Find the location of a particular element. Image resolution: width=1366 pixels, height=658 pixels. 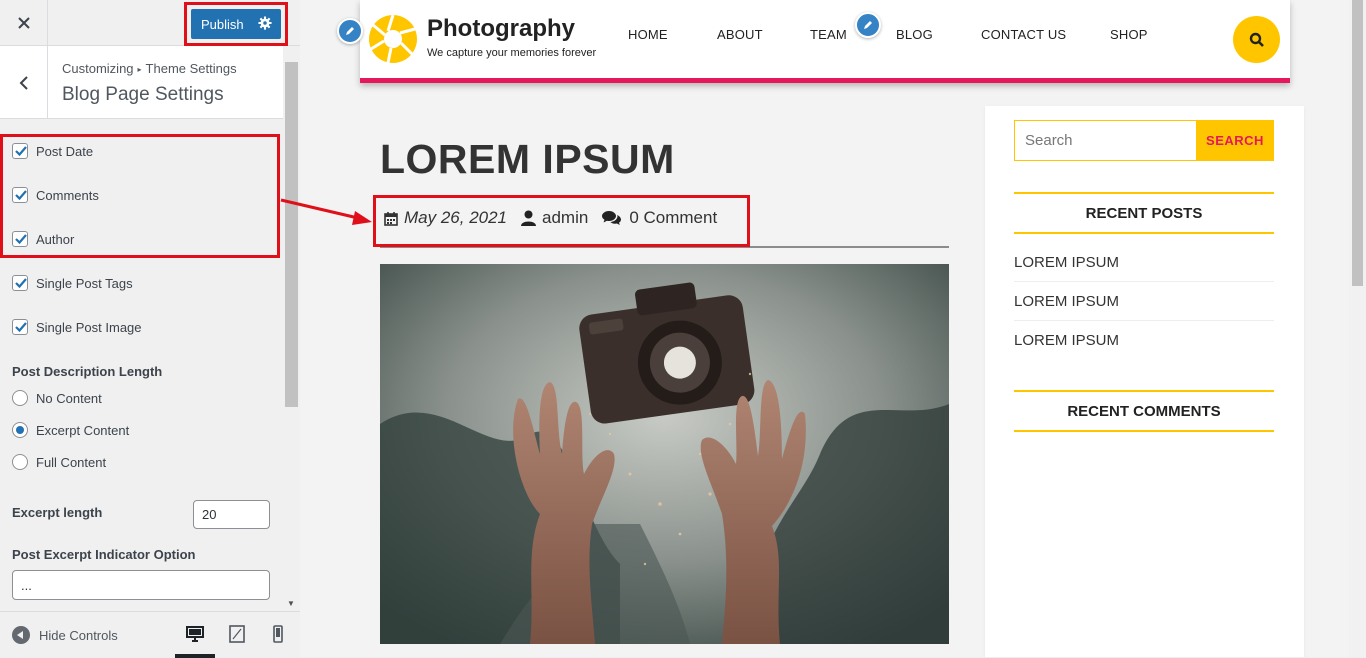

sidebar-search-button: SEARCH is located at coordinates (1235, 140).